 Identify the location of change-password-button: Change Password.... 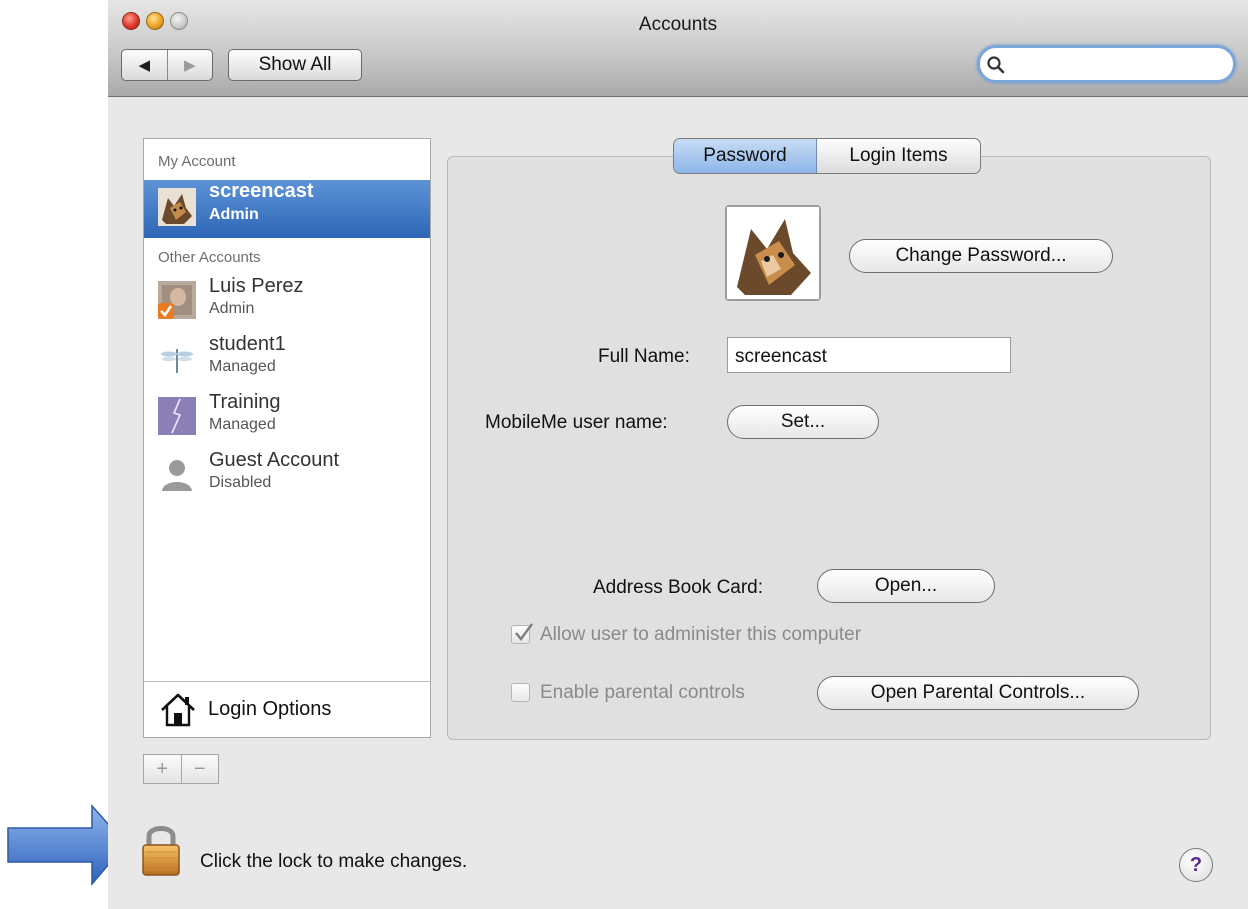
(981, 256).